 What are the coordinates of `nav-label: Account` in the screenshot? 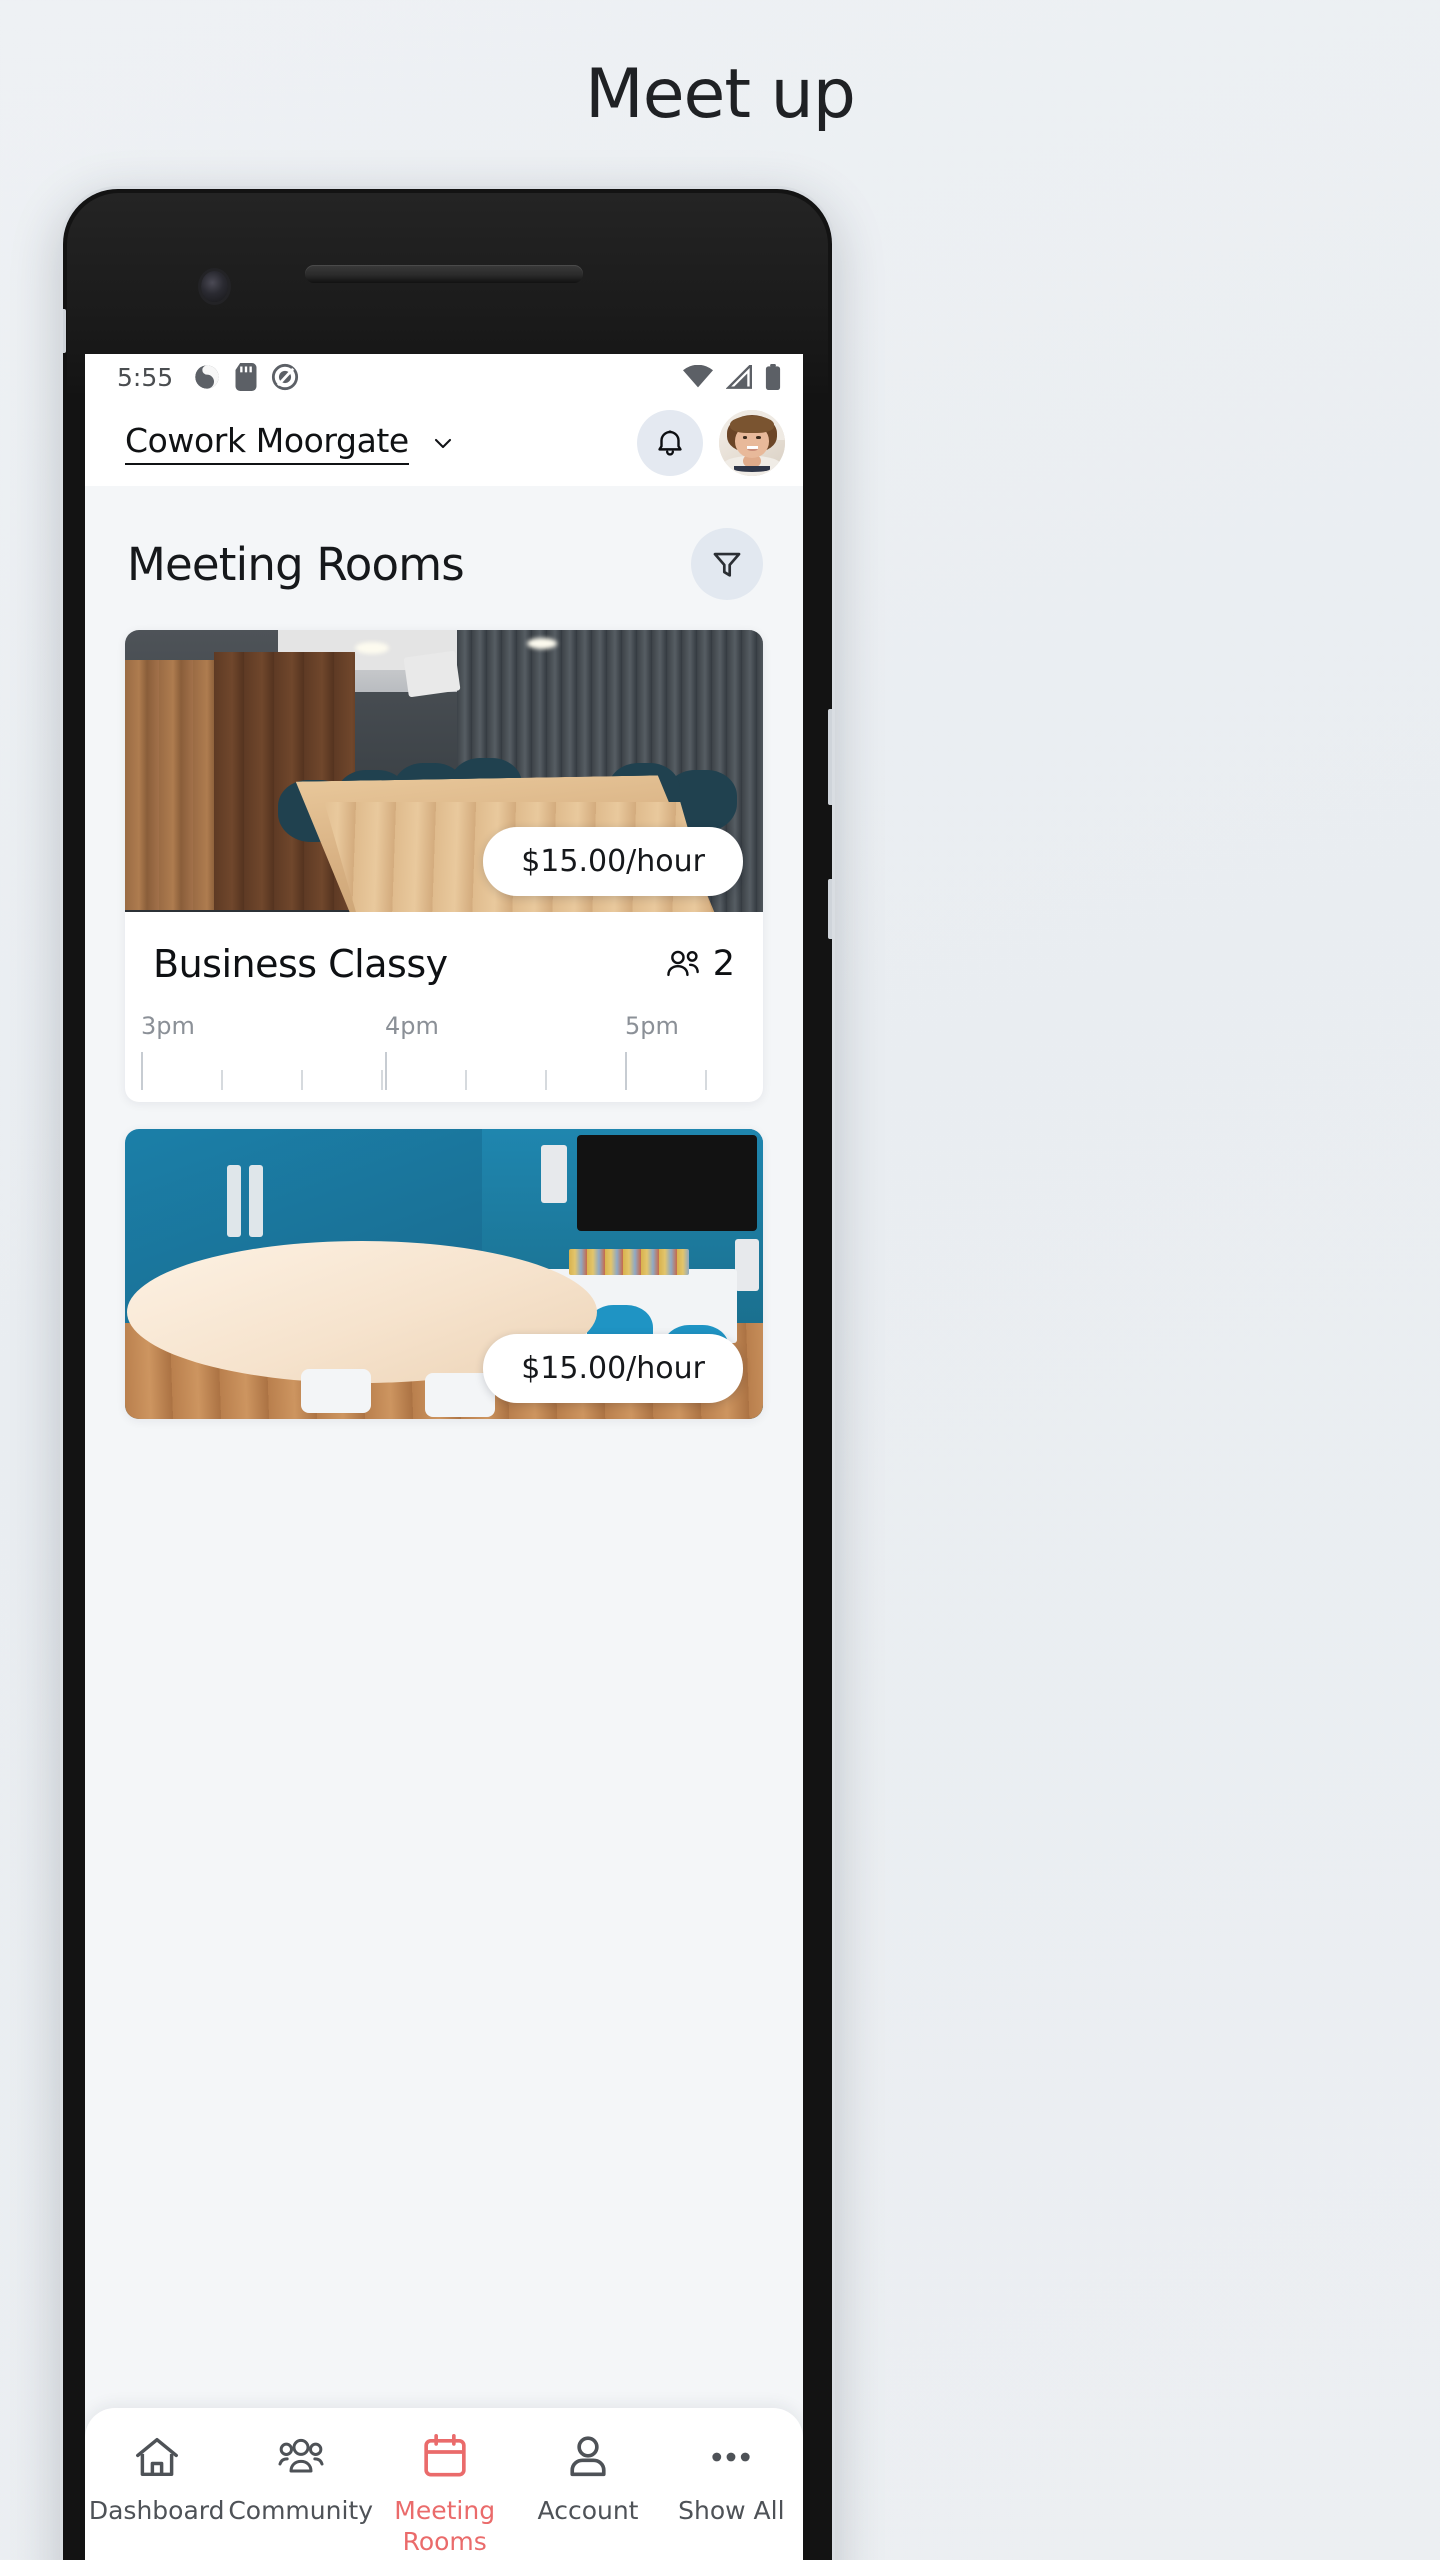 It's located at (588, 2510).